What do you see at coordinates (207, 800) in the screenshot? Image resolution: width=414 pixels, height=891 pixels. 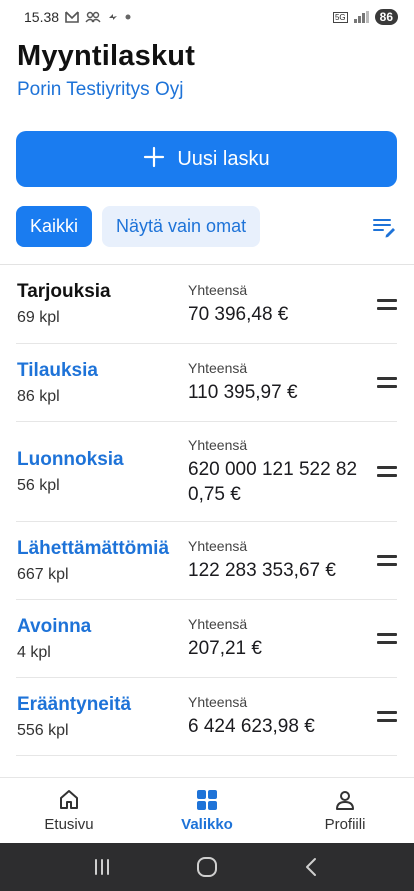 I see `grid-icon` at bounding box center [207, 800].